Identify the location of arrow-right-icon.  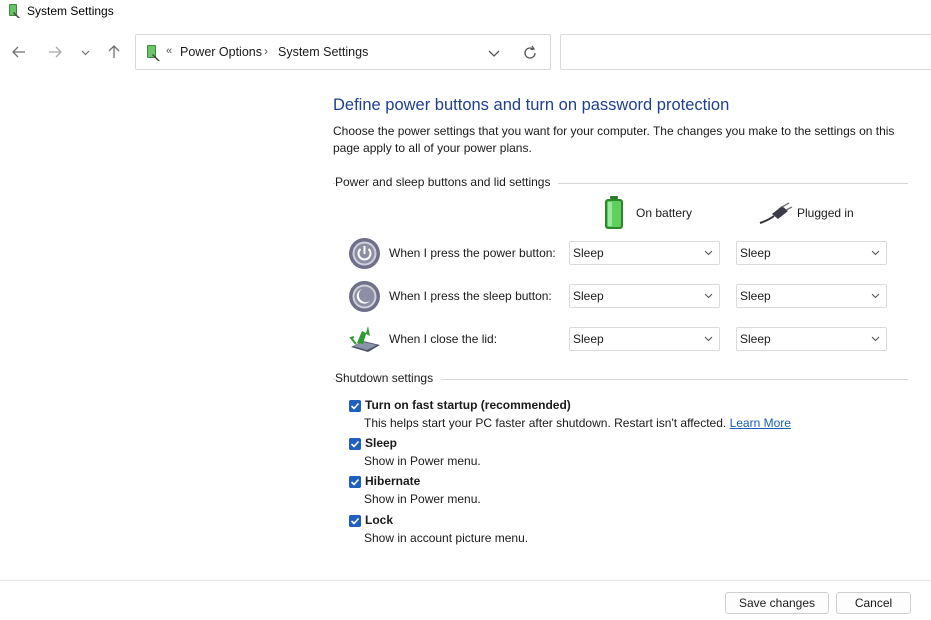
(55, 52).